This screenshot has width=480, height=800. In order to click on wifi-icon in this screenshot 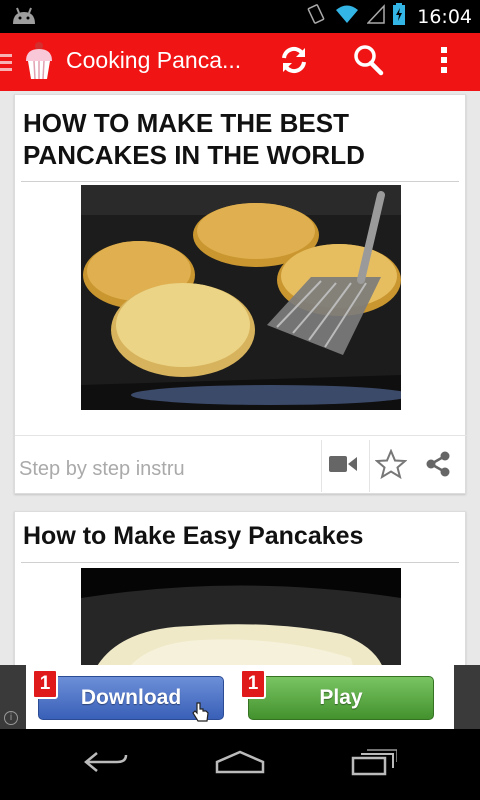, I will do `click(347, 16)`.